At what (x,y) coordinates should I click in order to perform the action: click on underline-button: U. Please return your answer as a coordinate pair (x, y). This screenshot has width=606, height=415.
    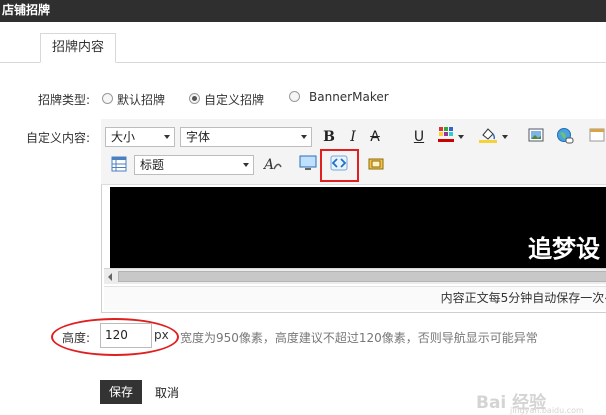
    Looking at the image, I should click on (419, 137).